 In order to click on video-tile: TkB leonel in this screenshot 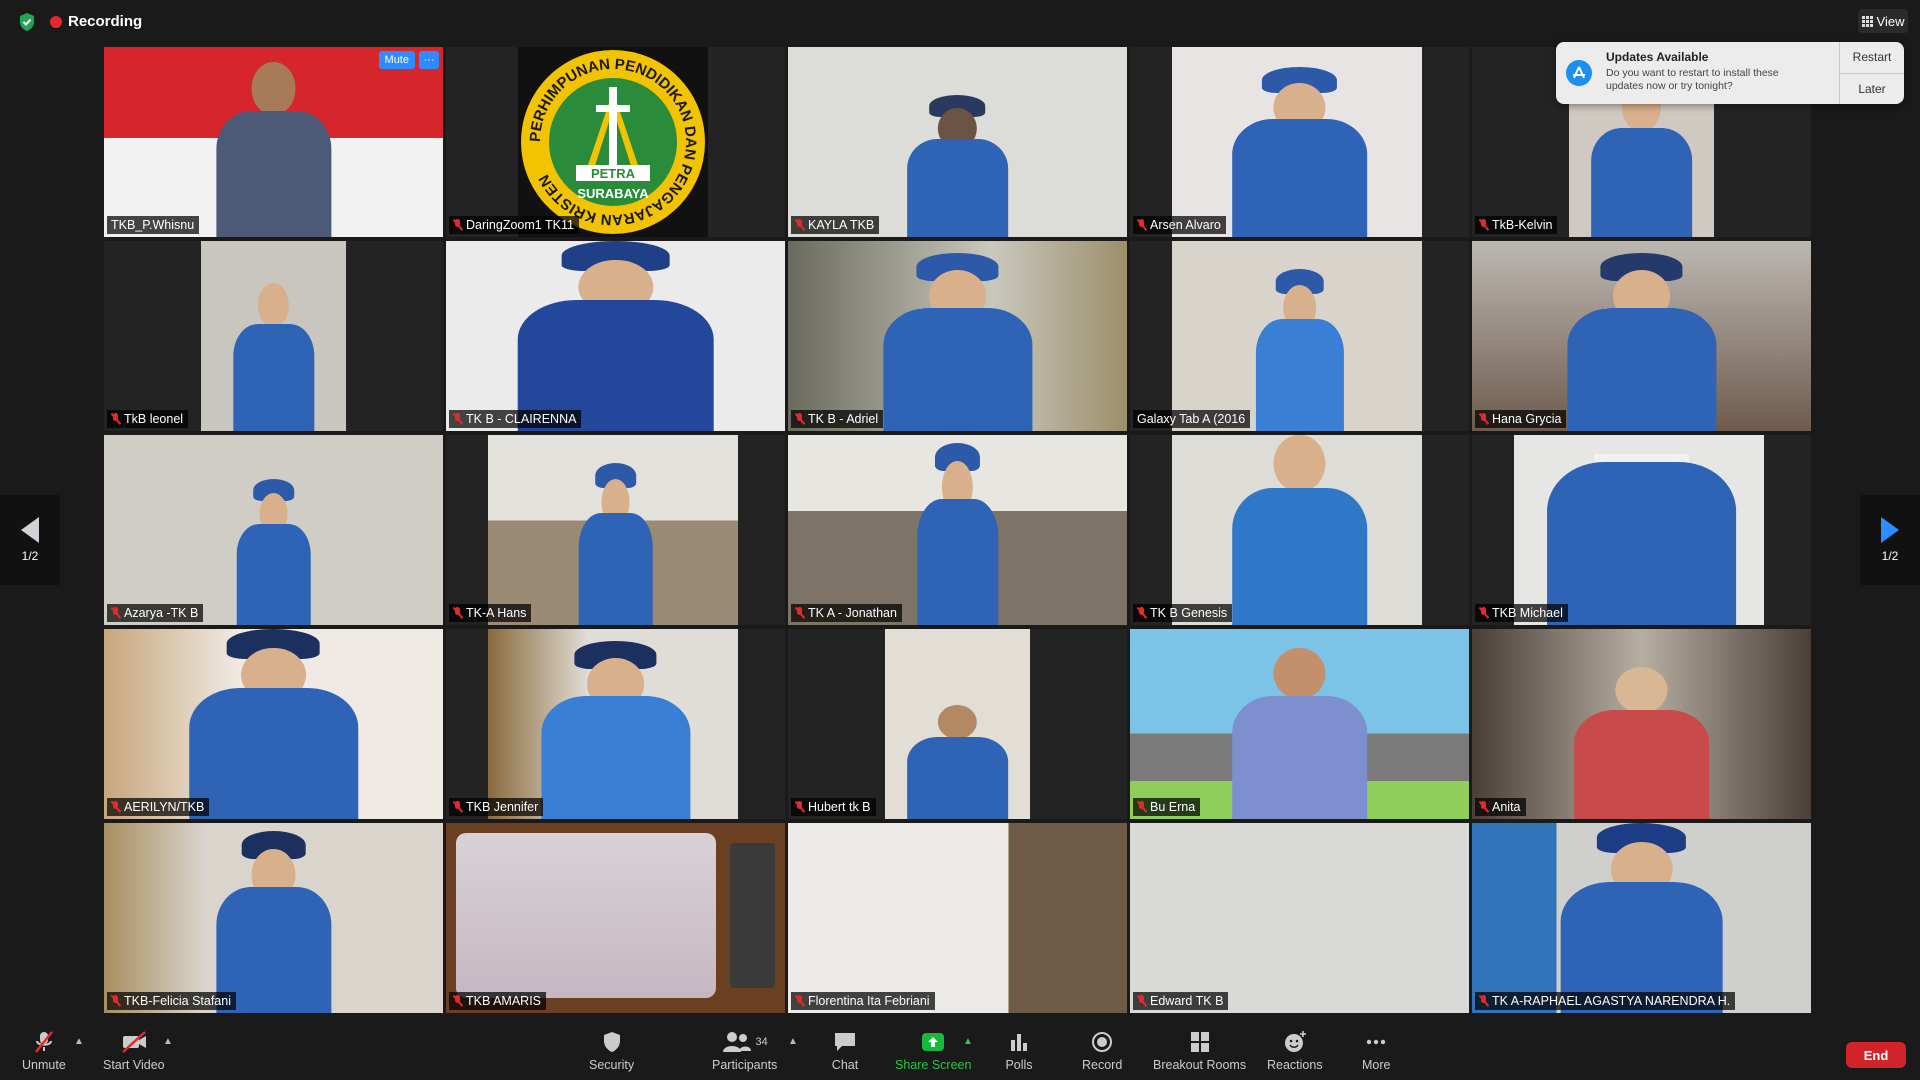, I will do `click(273, 336)`.